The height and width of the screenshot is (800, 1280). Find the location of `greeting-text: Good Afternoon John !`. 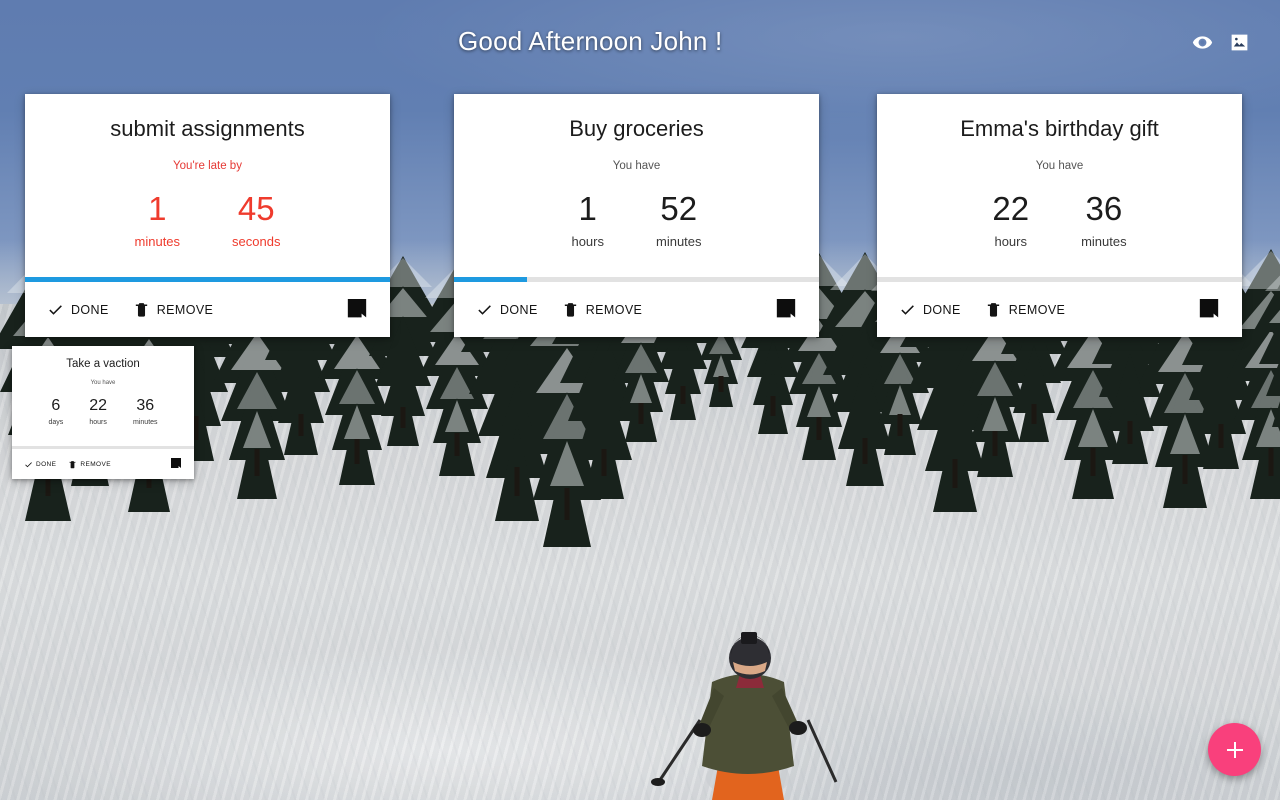

greeting-text: Good Afternoon John ! is located at coordinates (590, 41).